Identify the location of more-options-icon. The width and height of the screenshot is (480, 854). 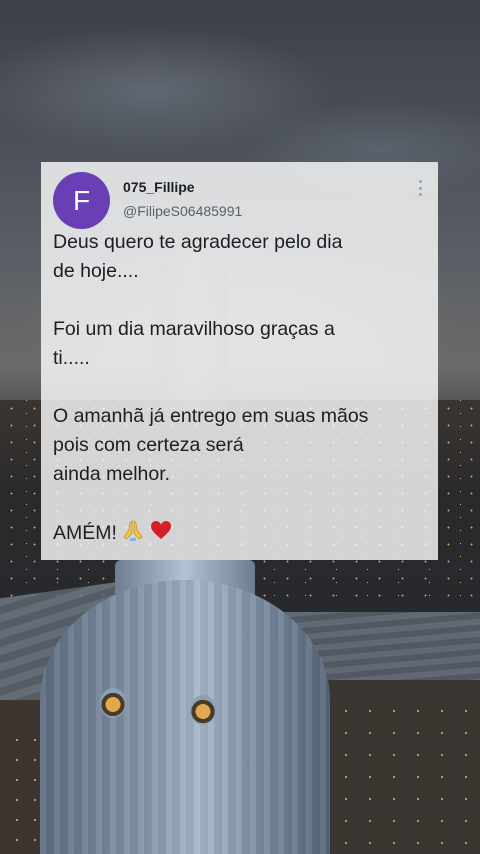
(420, 188).